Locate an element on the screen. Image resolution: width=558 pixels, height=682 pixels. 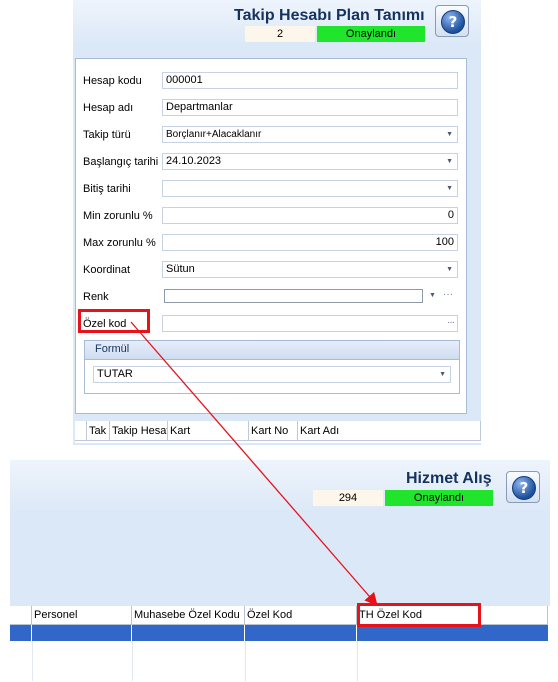
bitis-tarihi-input: ▼ is located at coordinates (310, 188).